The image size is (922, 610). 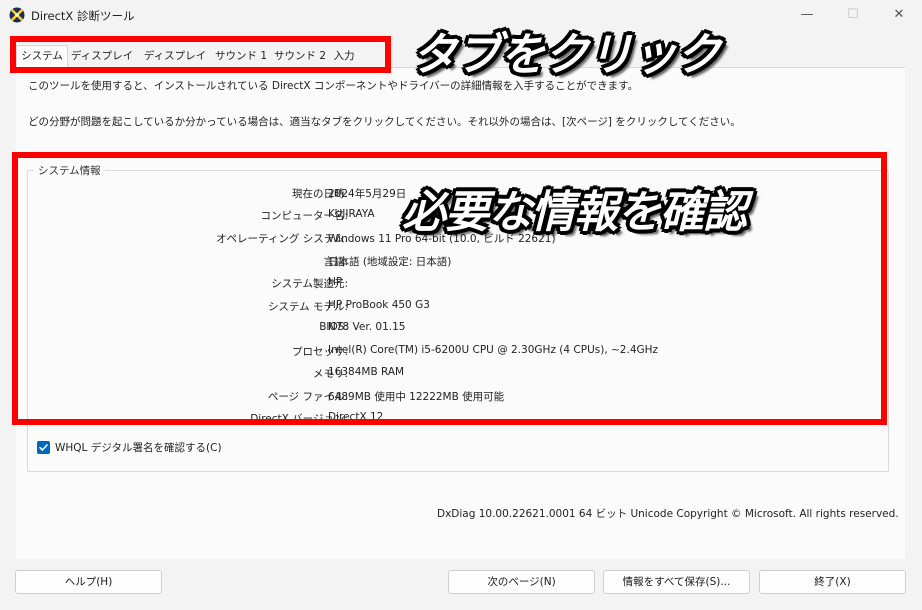 What do you see at coordinates (521, 582) in the screenshot?
I see `next-page-button: 次のページ(N)` at bounding box center [521, 582].